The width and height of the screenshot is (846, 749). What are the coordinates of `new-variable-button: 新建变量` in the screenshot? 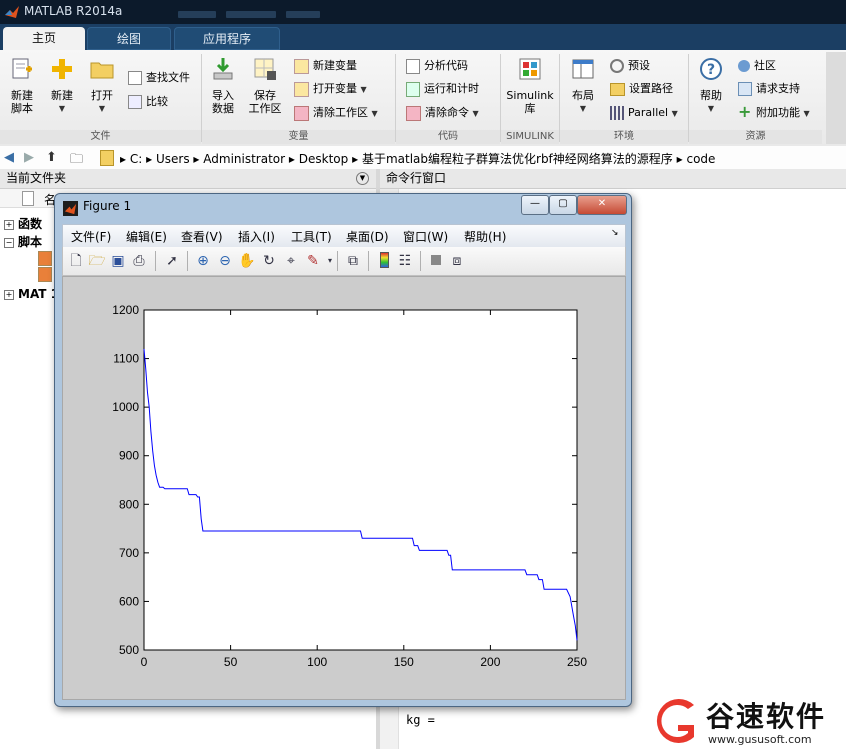 It's located at (325, 66).